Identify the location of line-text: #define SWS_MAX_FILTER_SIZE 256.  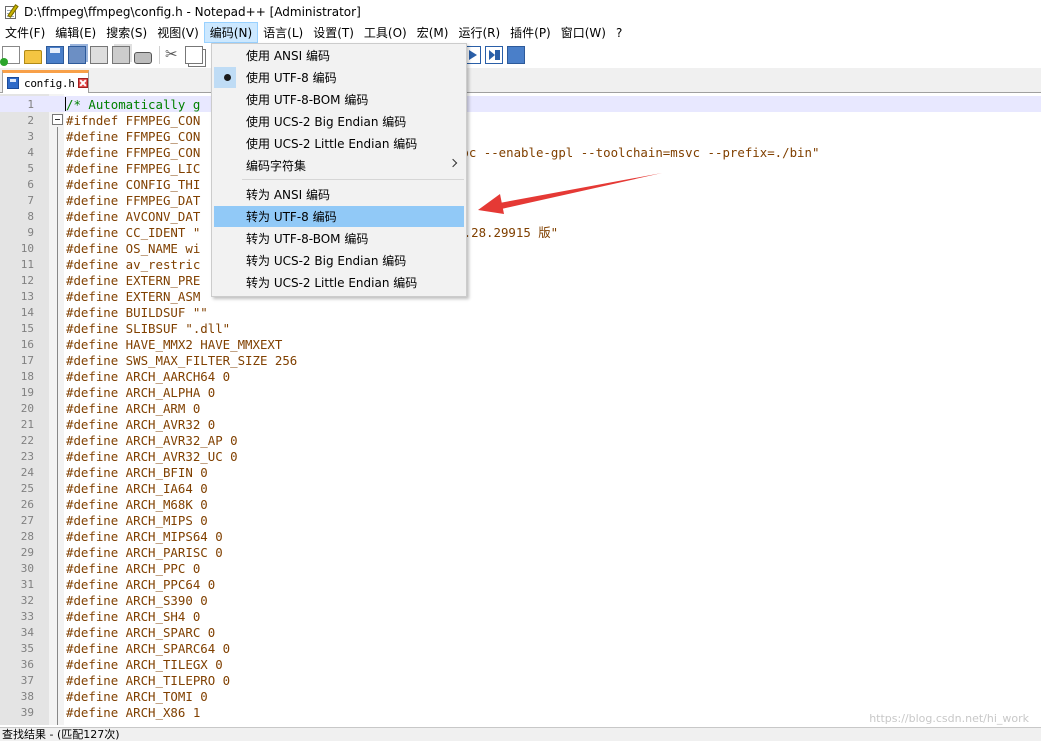
(182, 360).